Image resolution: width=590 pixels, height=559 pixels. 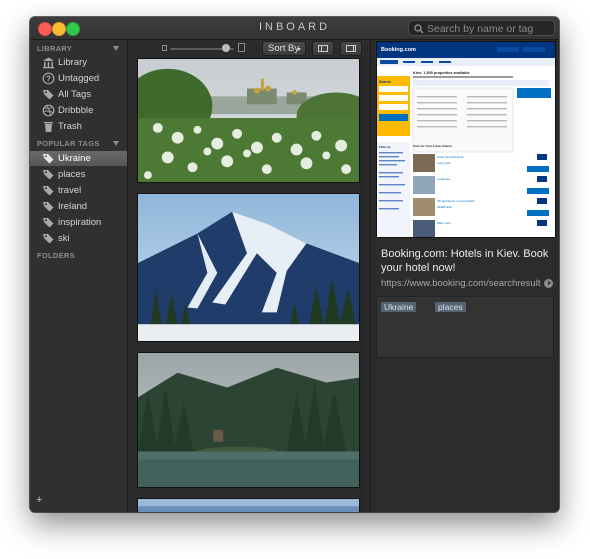 I want to click on sidebar-tag-label: inspiration, so click(x=80, y=222).